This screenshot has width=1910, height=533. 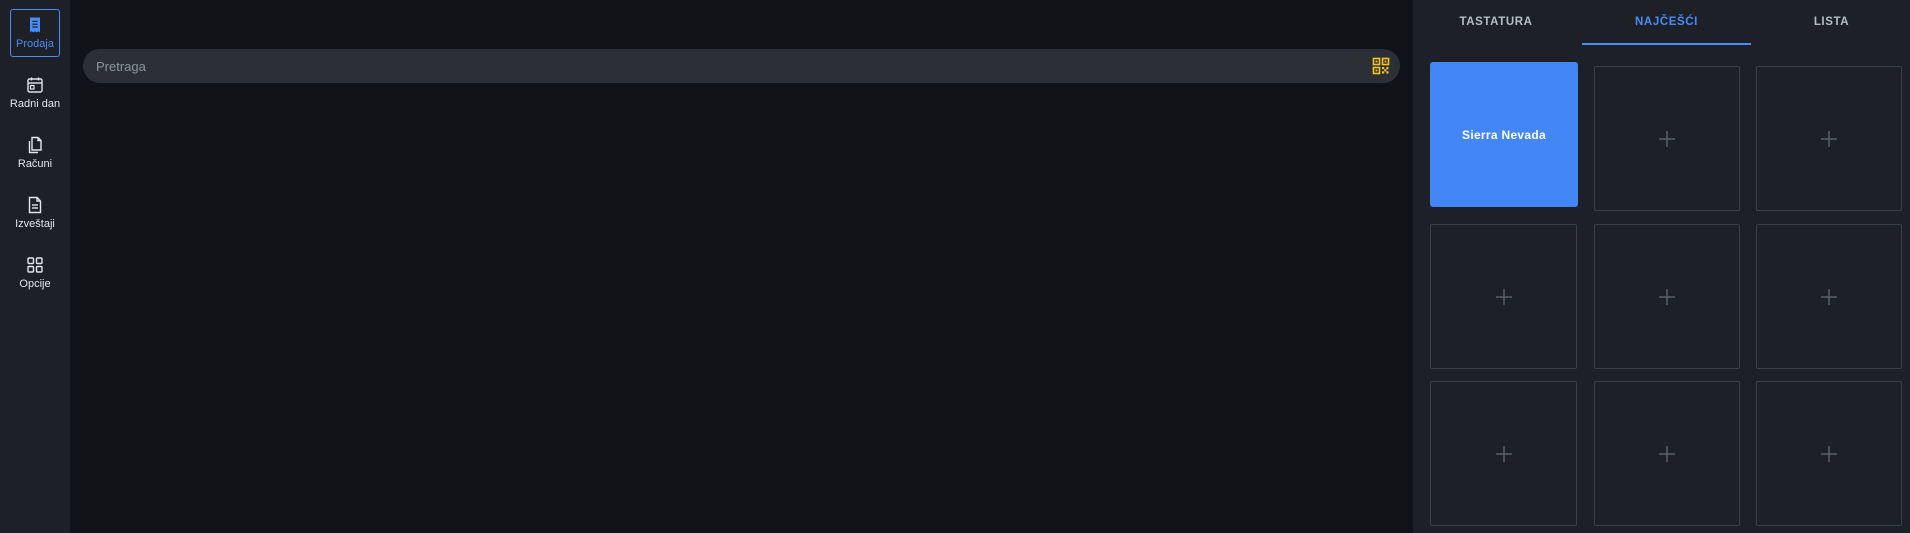 What do you see at coordinates (1831, 22) in the screenshot?
I see `tab-lista: LISTA` at bounding box center [1831, 22].